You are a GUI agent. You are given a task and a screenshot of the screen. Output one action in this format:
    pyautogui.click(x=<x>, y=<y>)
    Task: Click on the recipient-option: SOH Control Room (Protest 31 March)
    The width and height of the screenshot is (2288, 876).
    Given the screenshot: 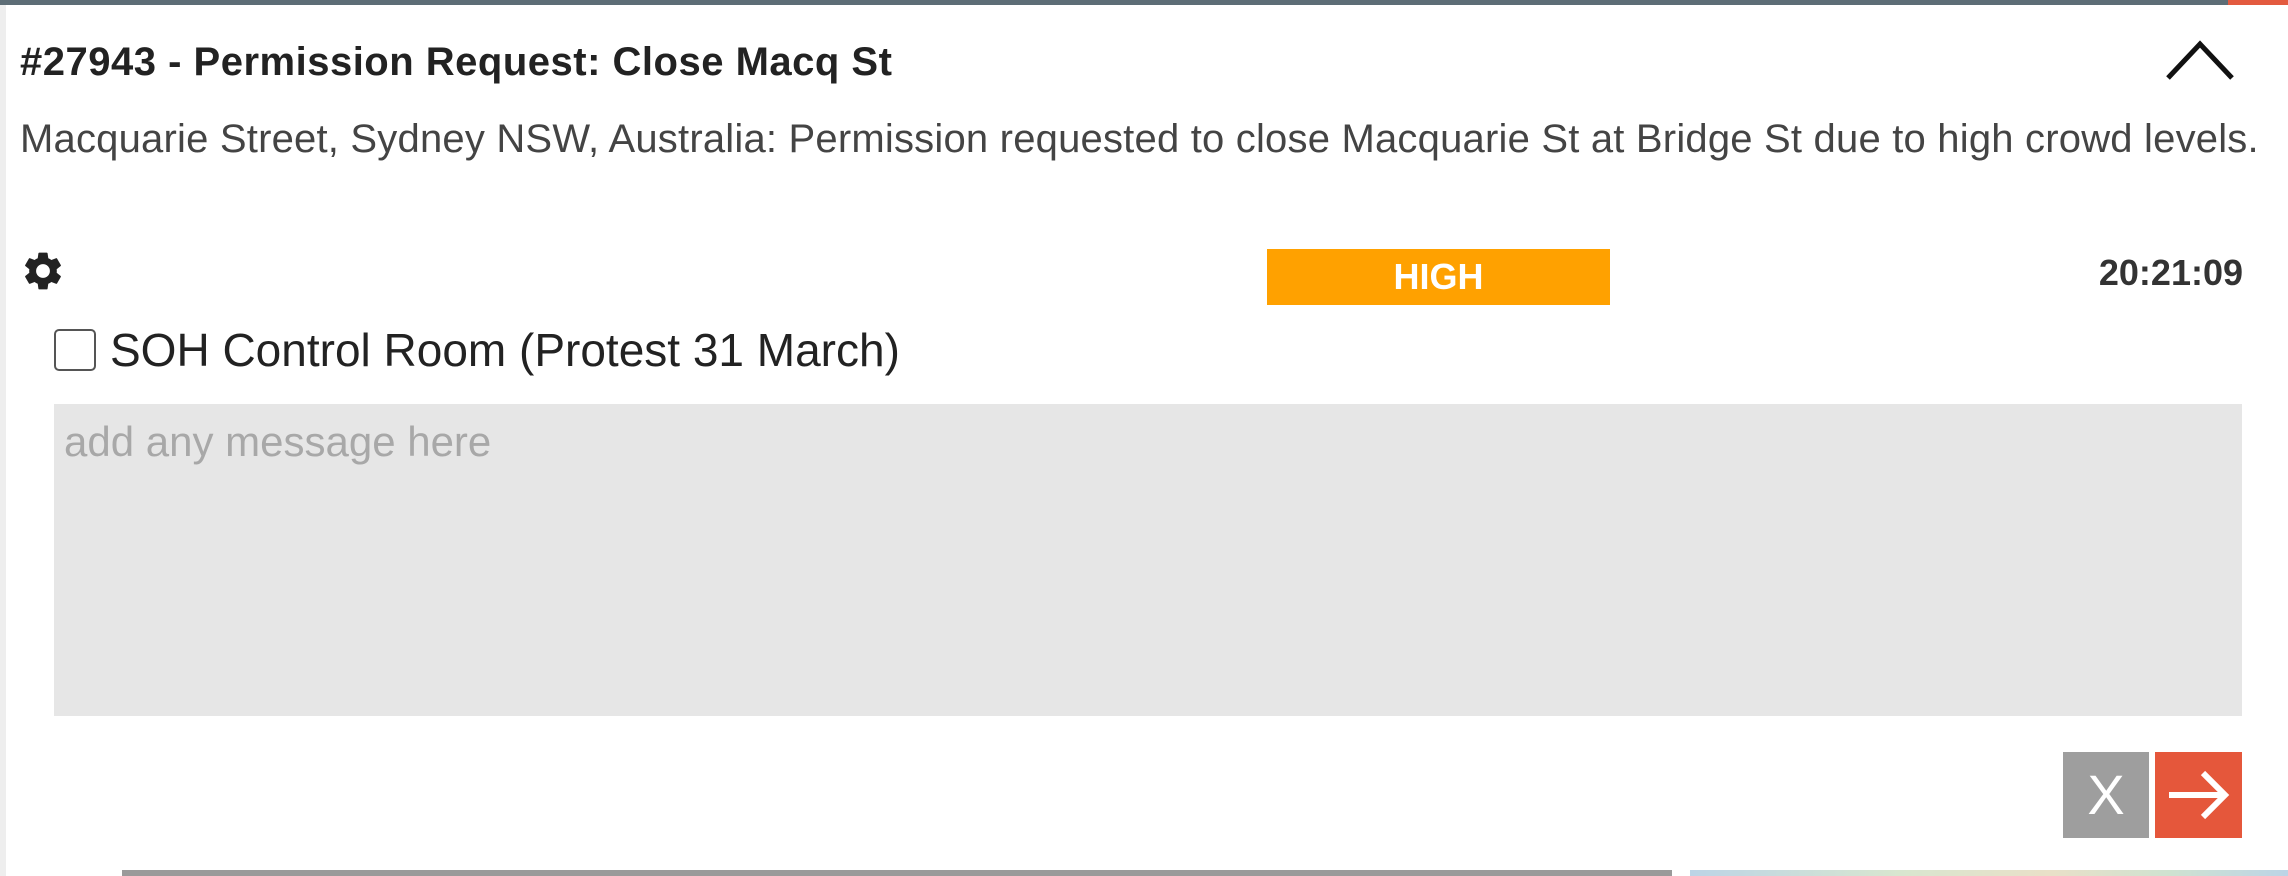 What is the action you would take?
    pyautogui.click(x=477, y=350)
    